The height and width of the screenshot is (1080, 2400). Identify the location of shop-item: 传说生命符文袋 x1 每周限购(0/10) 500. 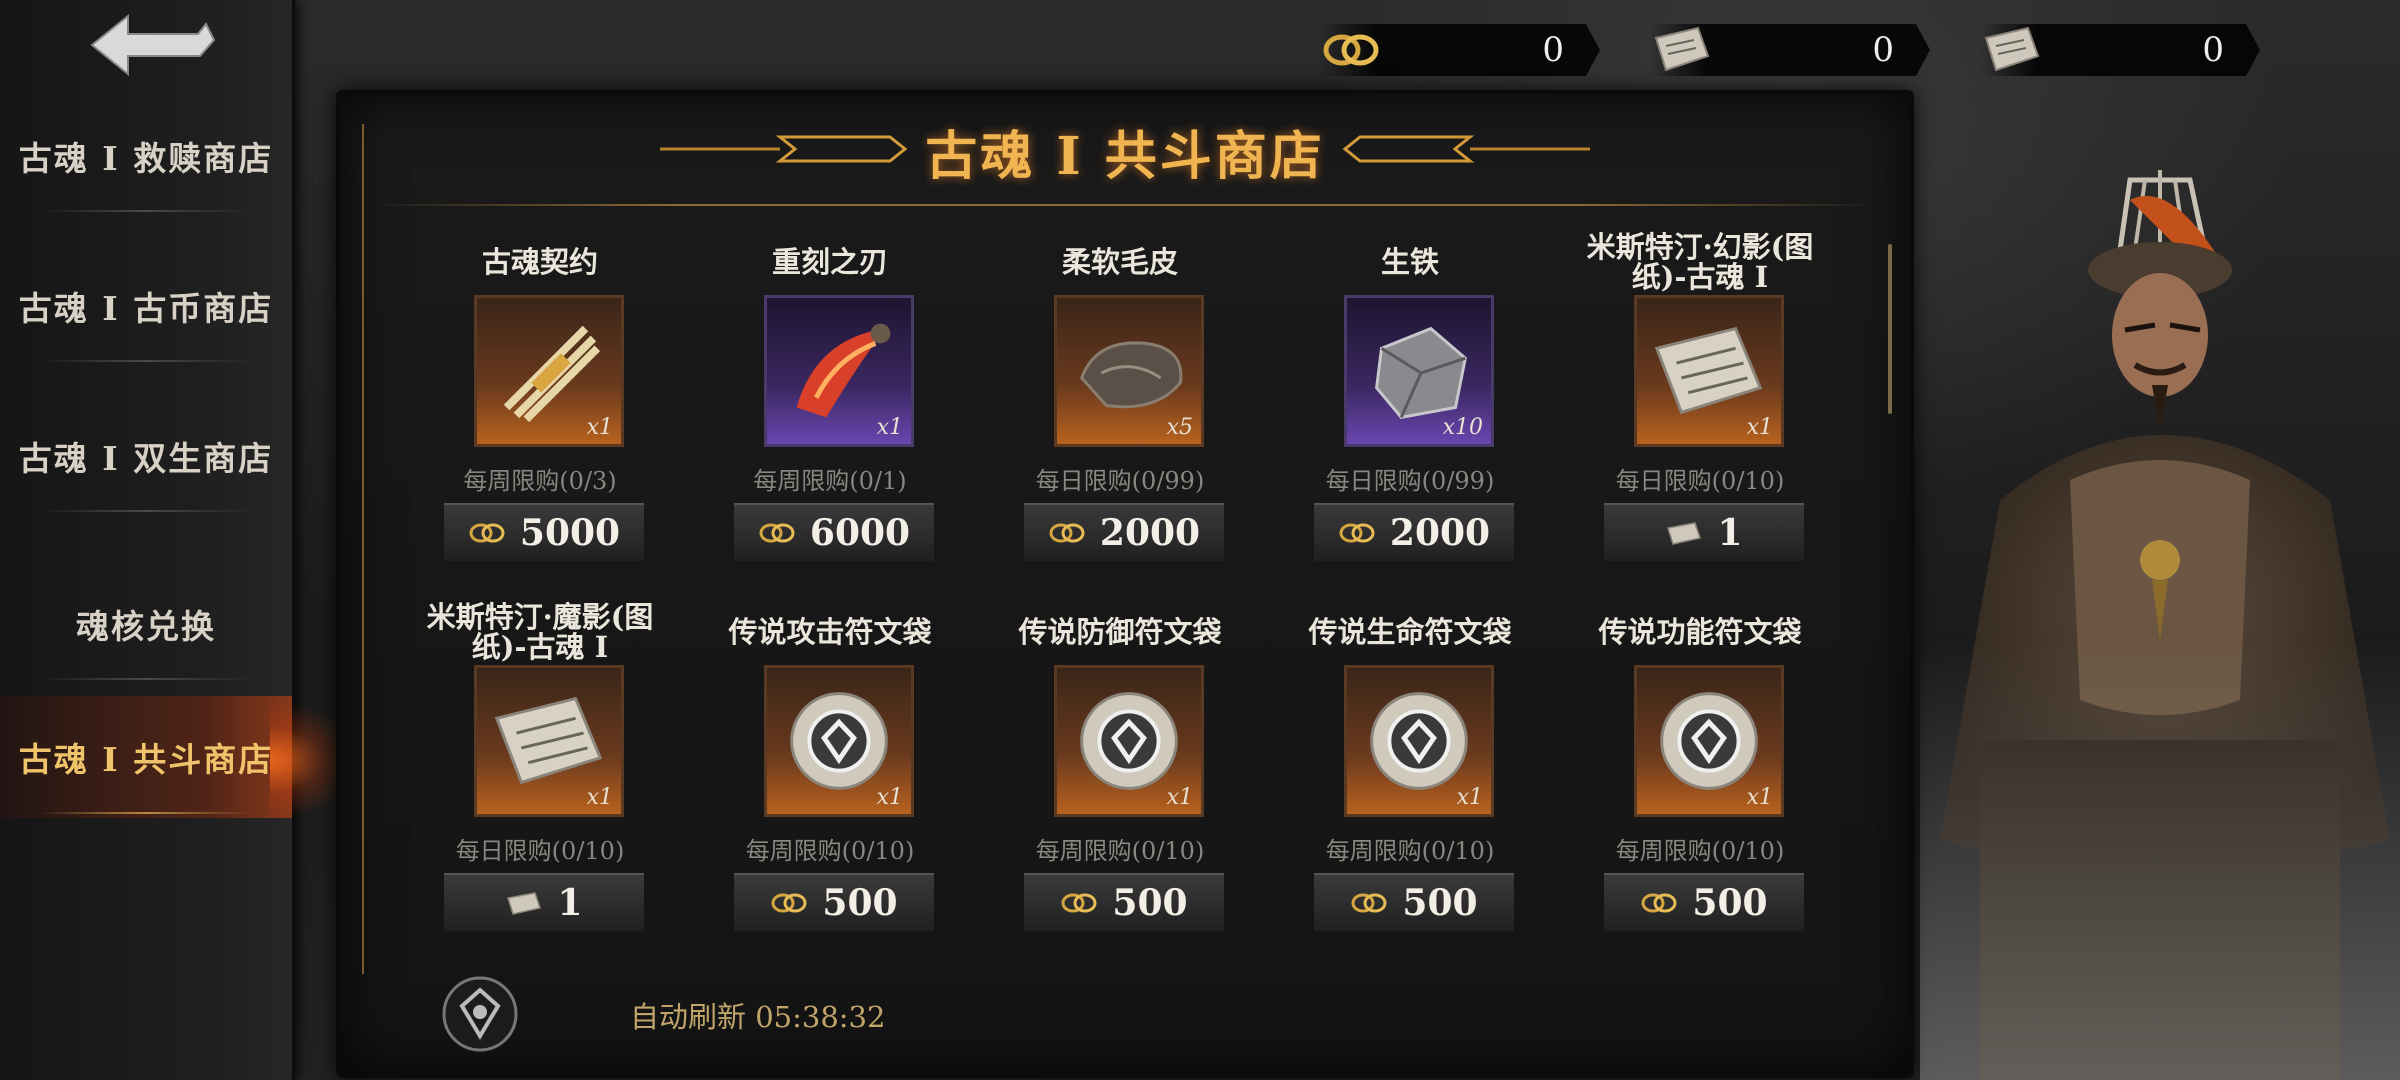
(1410, 789).